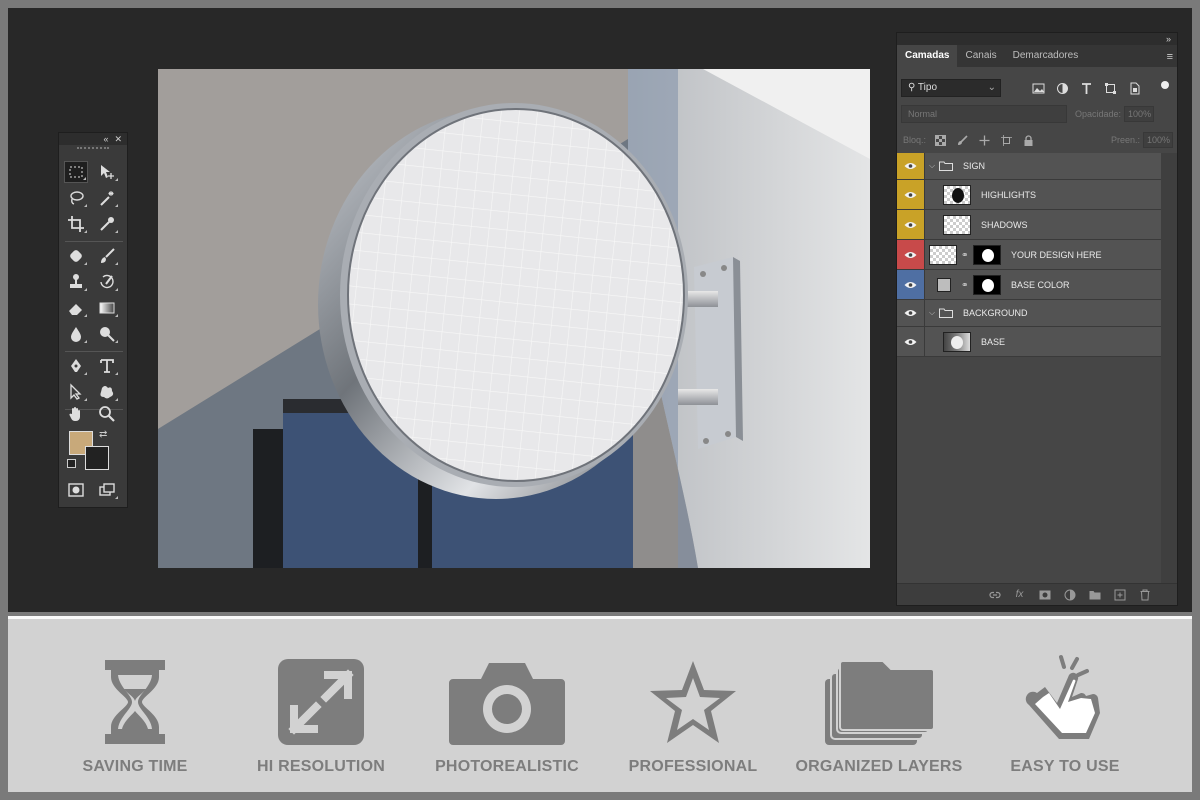 The height and width of the screenshot is (800, 1200). What do you see at coordinates (1004, 224) in the screenshot?
I see `layer-name: SHADOWS` at bounding box center [1004, 224].